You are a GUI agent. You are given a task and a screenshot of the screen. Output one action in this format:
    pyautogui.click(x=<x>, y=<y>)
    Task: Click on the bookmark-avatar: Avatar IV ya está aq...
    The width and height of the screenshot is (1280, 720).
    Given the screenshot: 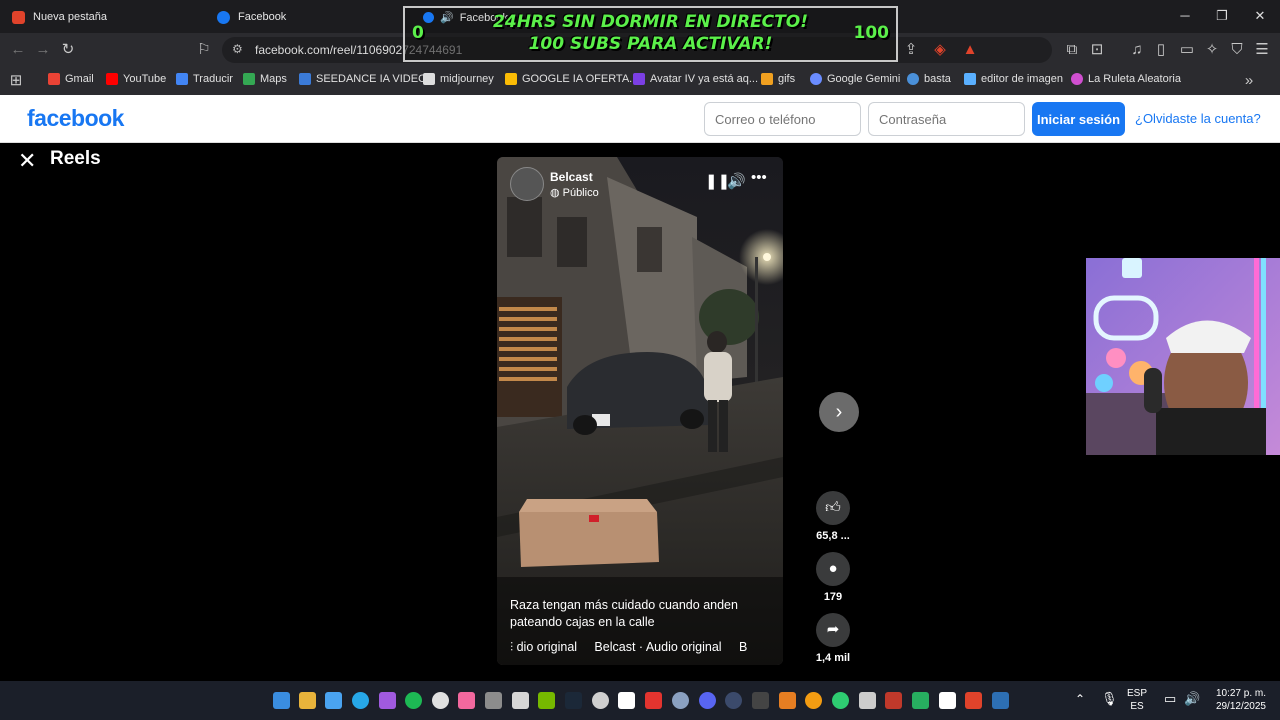 What is the action you would take?
    pyautogui.click(x=695, y=79)
    